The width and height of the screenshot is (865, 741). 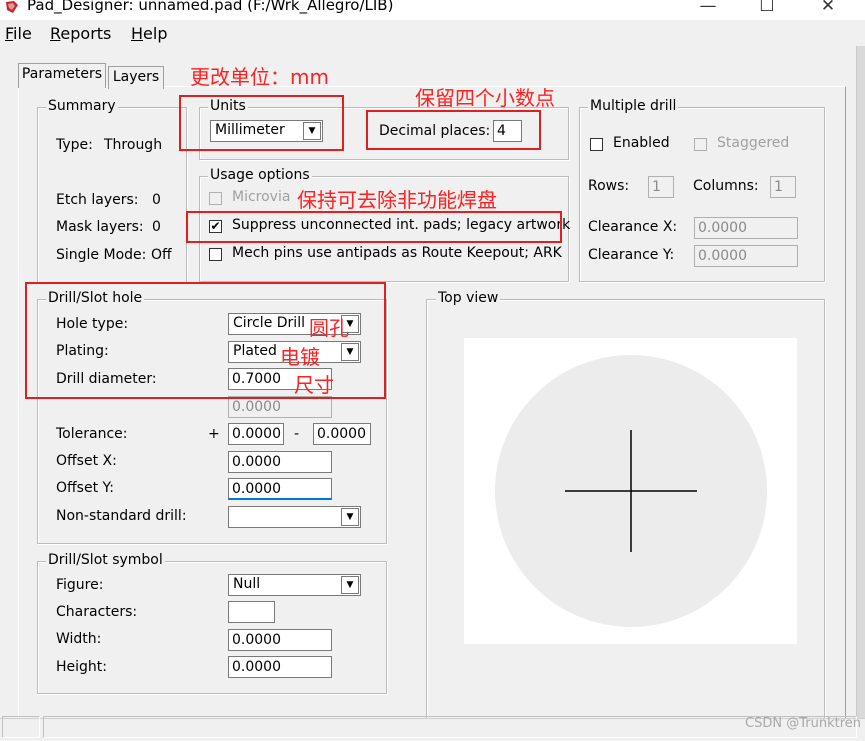 I want to click on menu-bar, so click(x=432, y=33).